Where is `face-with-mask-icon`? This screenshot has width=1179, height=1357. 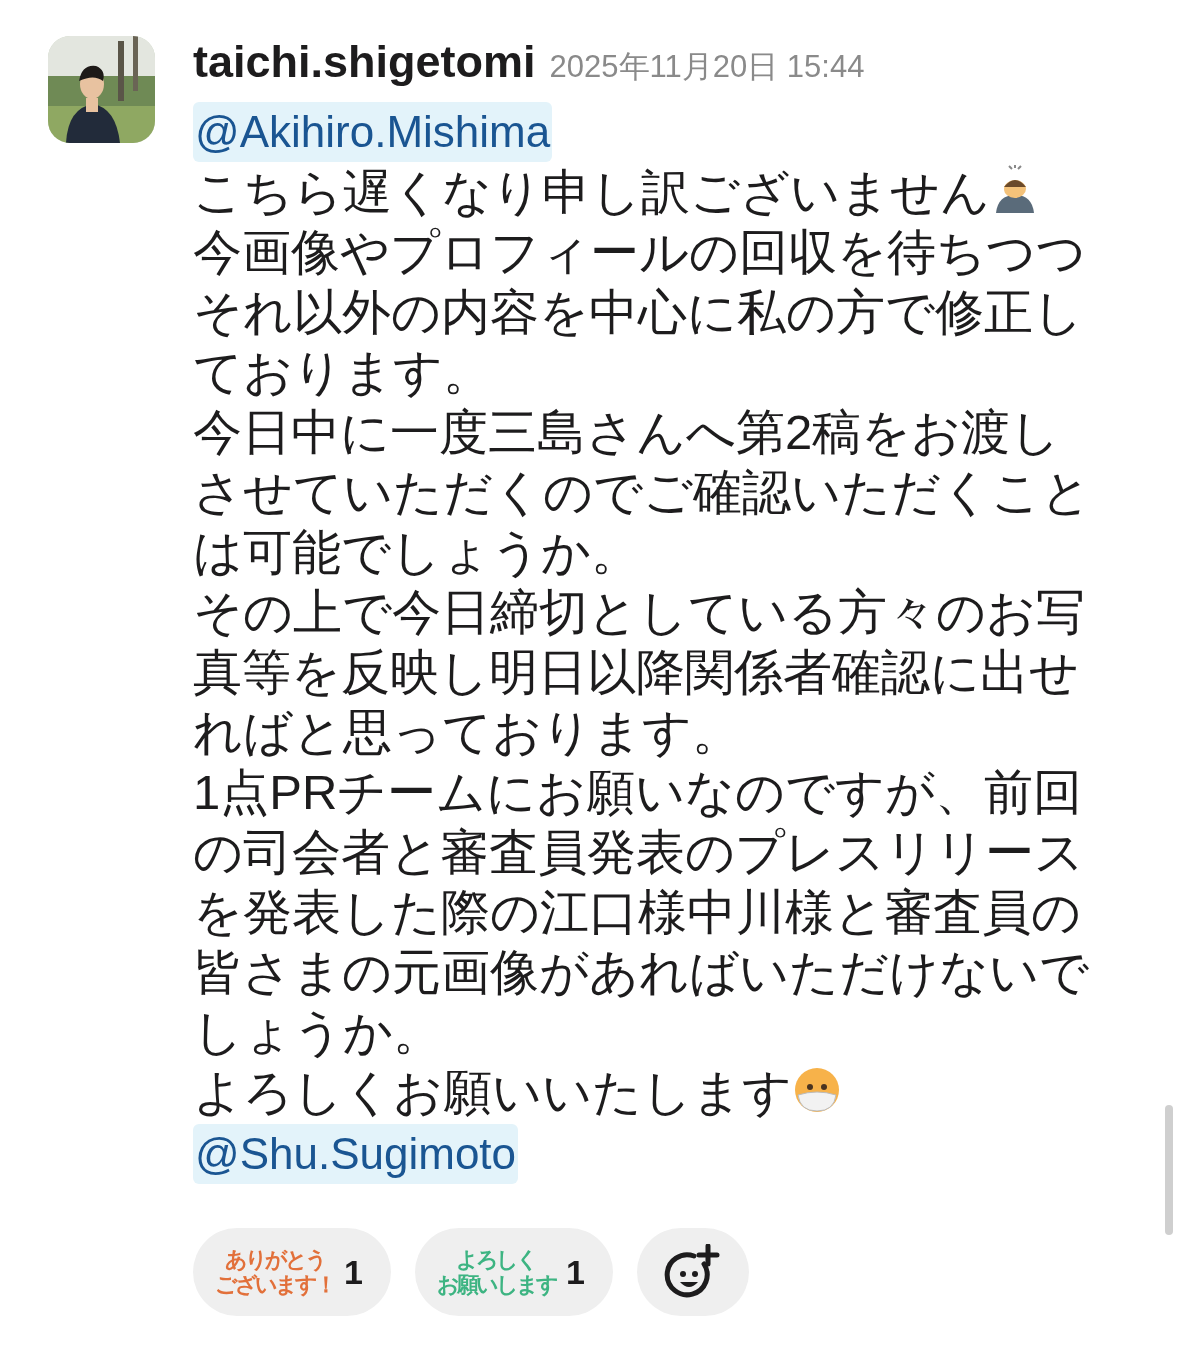 face-with-mask-icon is located at coordinates (817, 1090).